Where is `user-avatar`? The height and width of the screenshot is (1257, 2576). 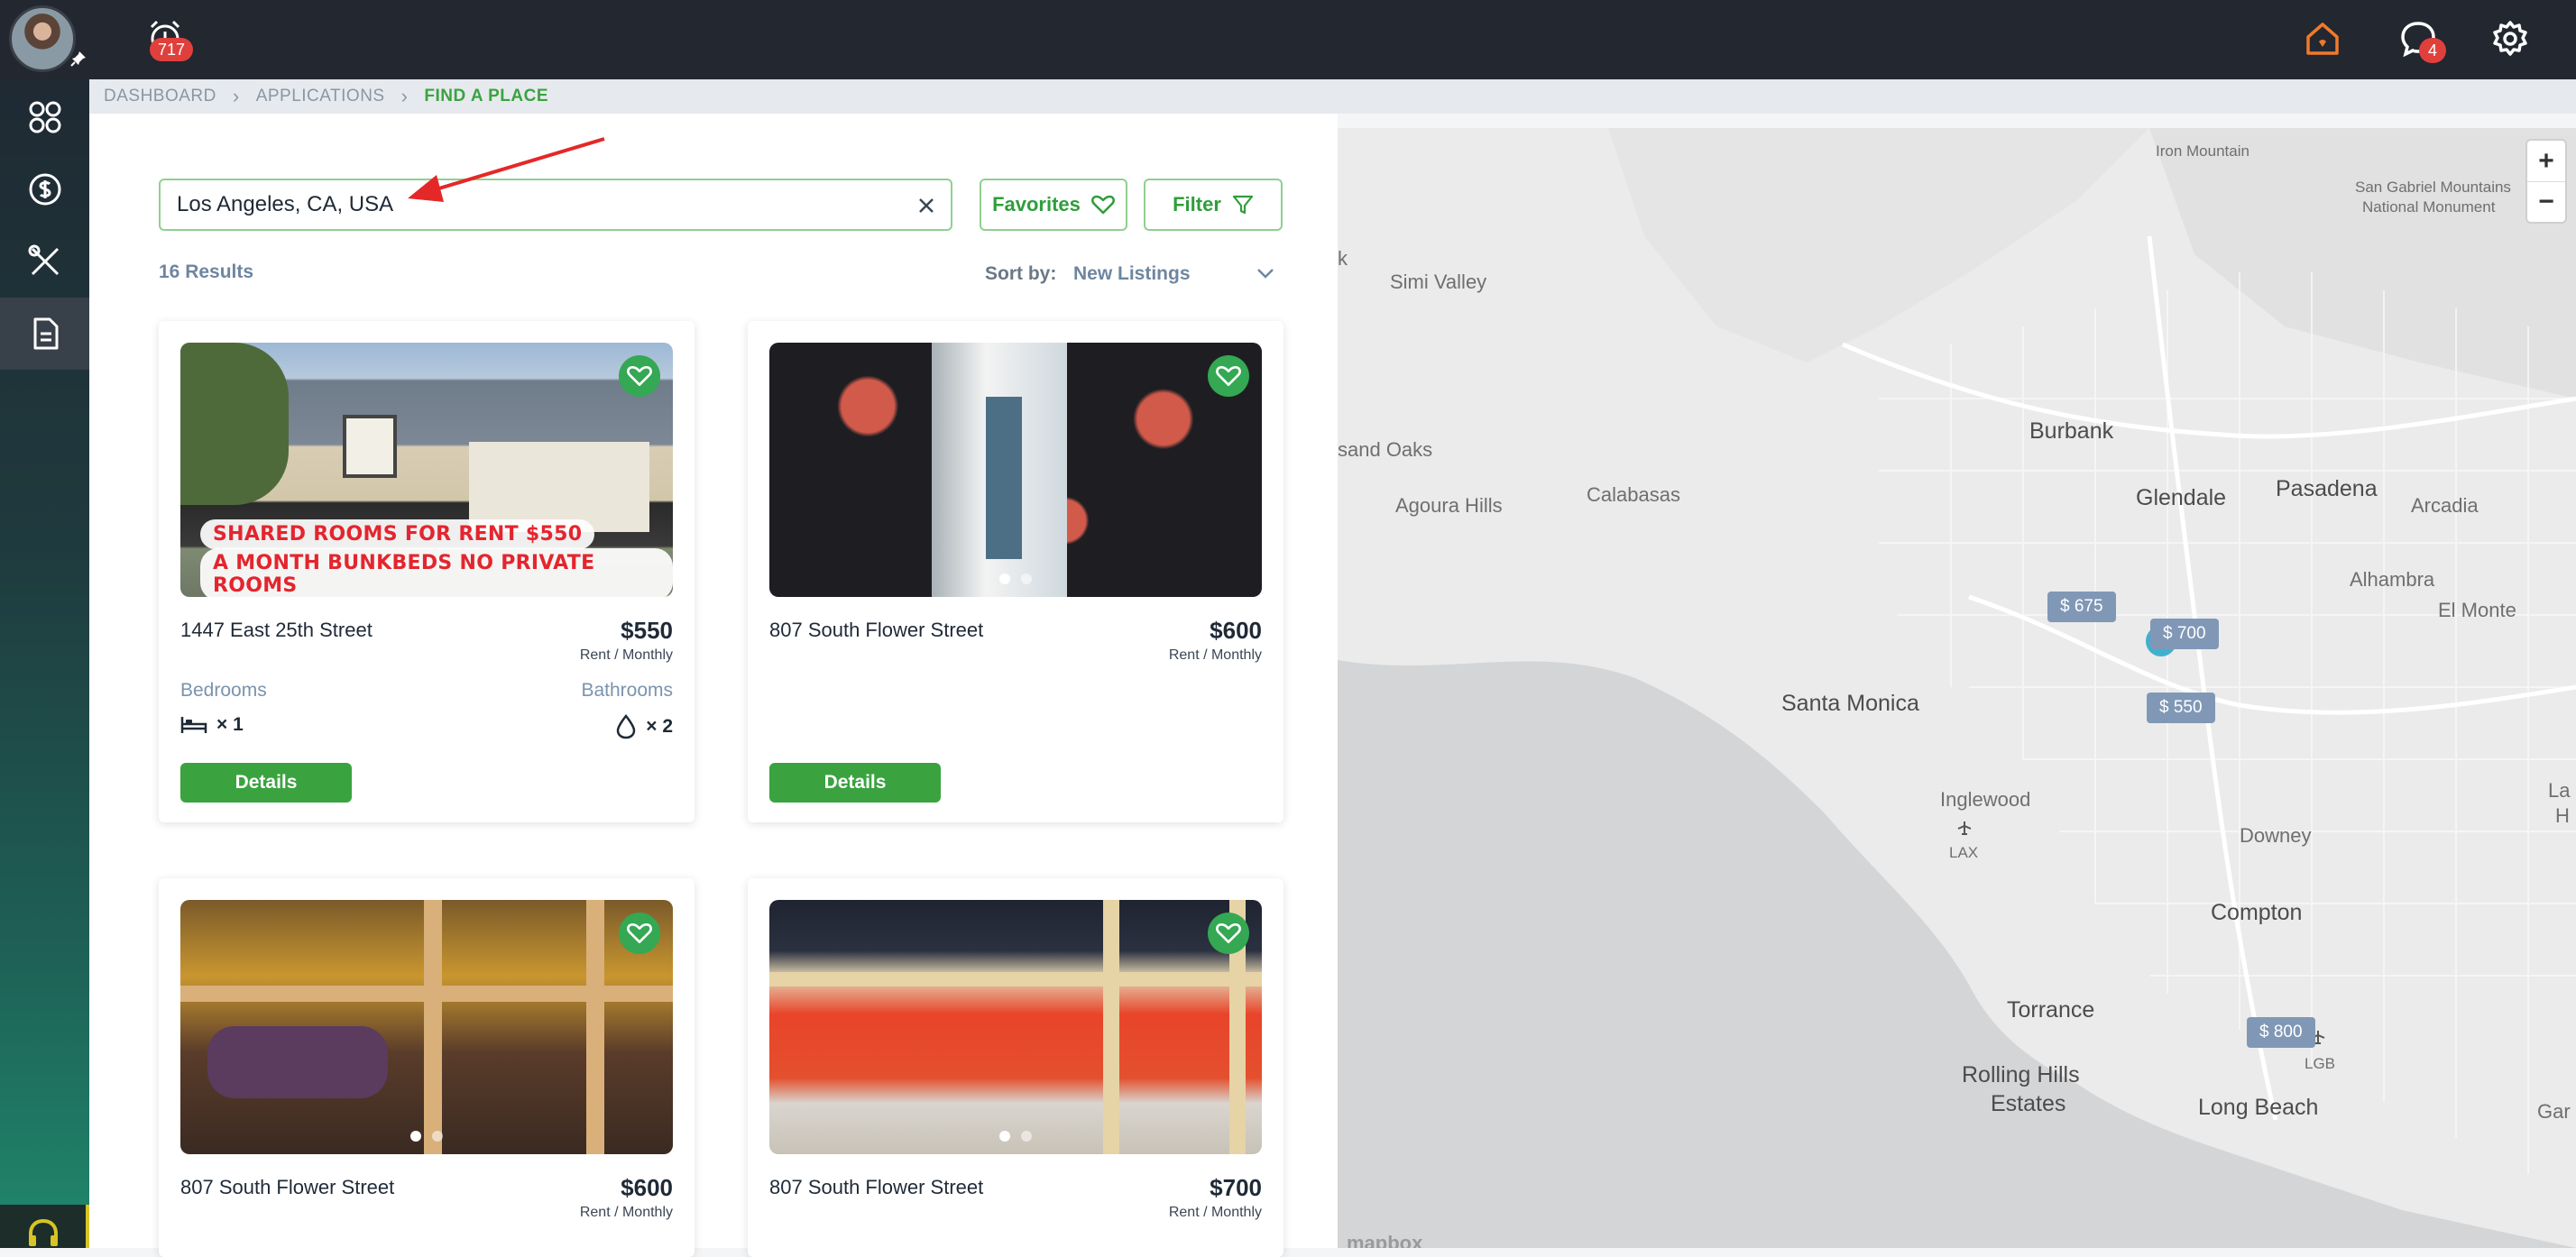
user-avatar is located at coordinates (42, 38).